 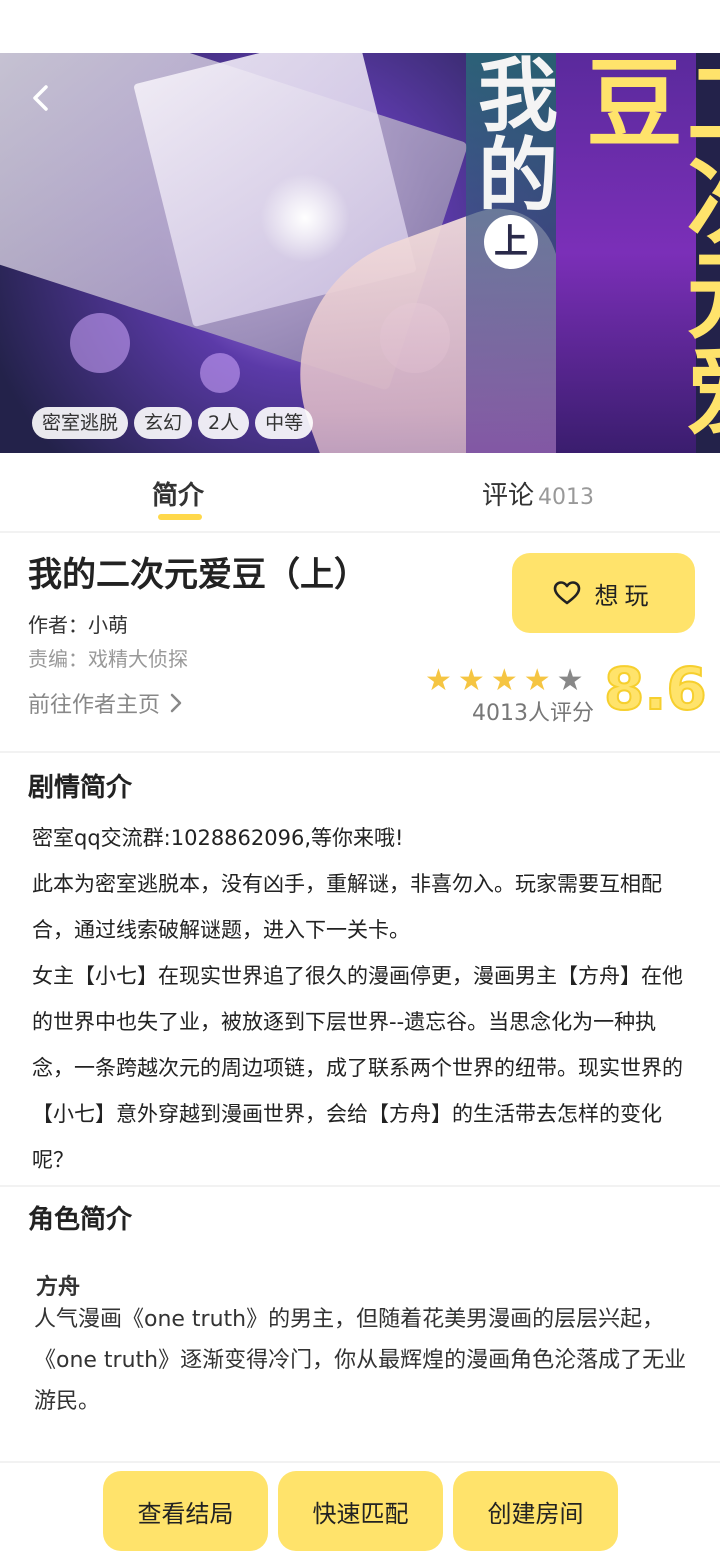 What do you see at coordinates (198, 575) in the screenshot?
I see `page-title: 我的二次元爱豆（上）` at bounding box center [198, 575].